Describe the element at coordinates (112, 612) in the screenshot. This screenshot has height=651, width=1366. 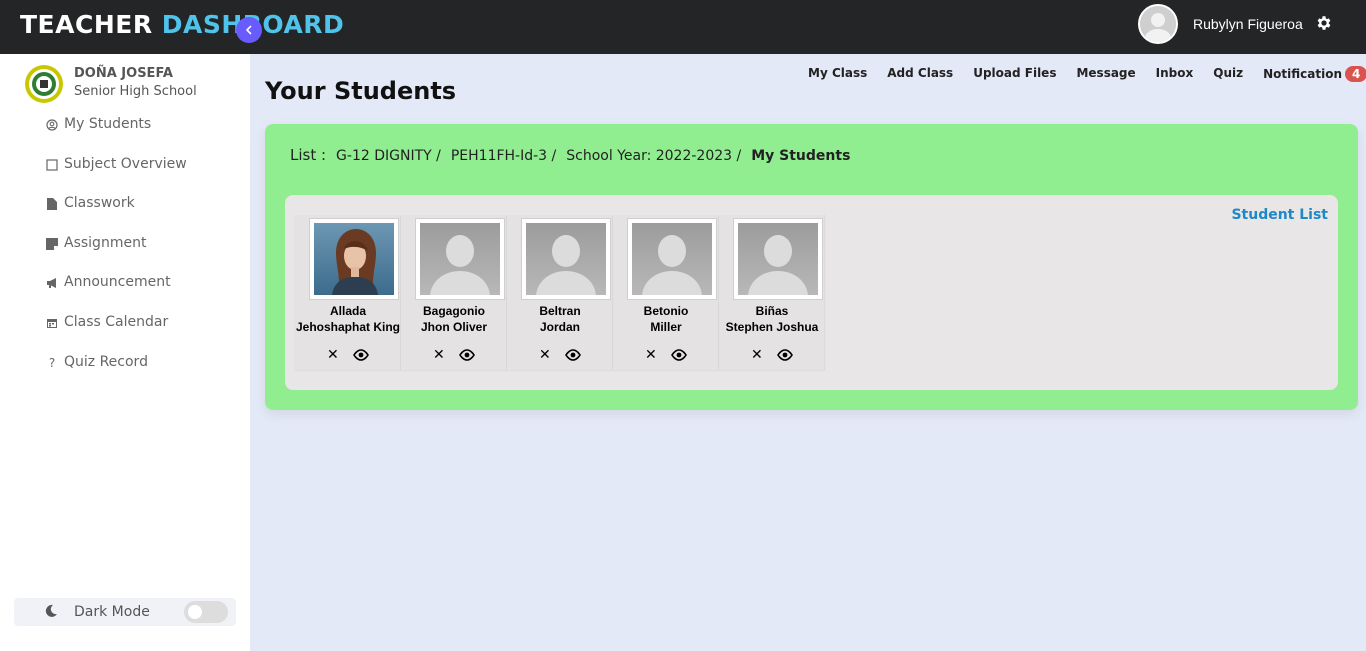
I see `dark-mode-label: Dark Mode` at that location.